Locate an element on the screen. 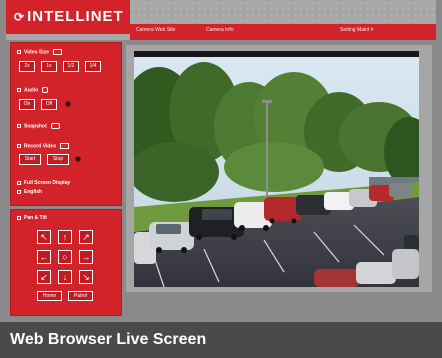  nav-link-camera-info: Camera Info is located at coordinates (220, 30).